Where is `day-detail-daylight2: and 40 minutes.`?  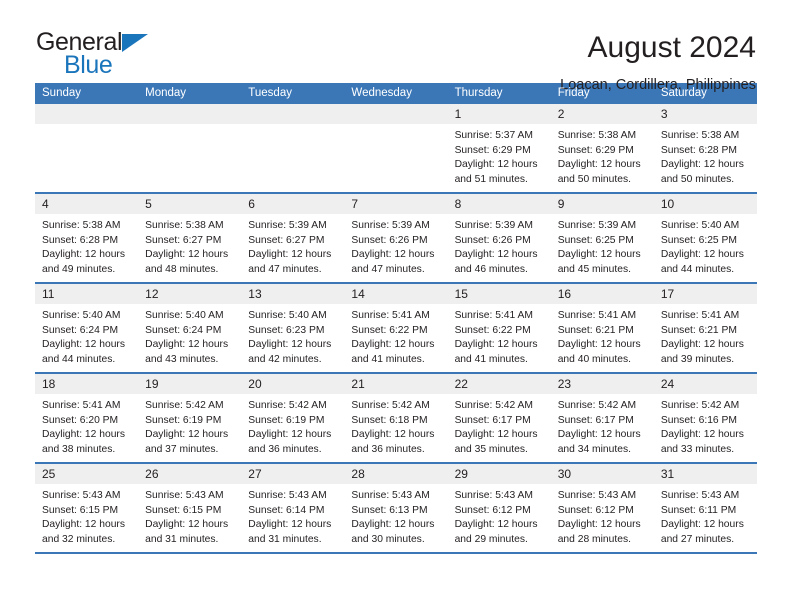
day-detail-daylight2: and 40 minutes. is located at coordinates (594, 359).